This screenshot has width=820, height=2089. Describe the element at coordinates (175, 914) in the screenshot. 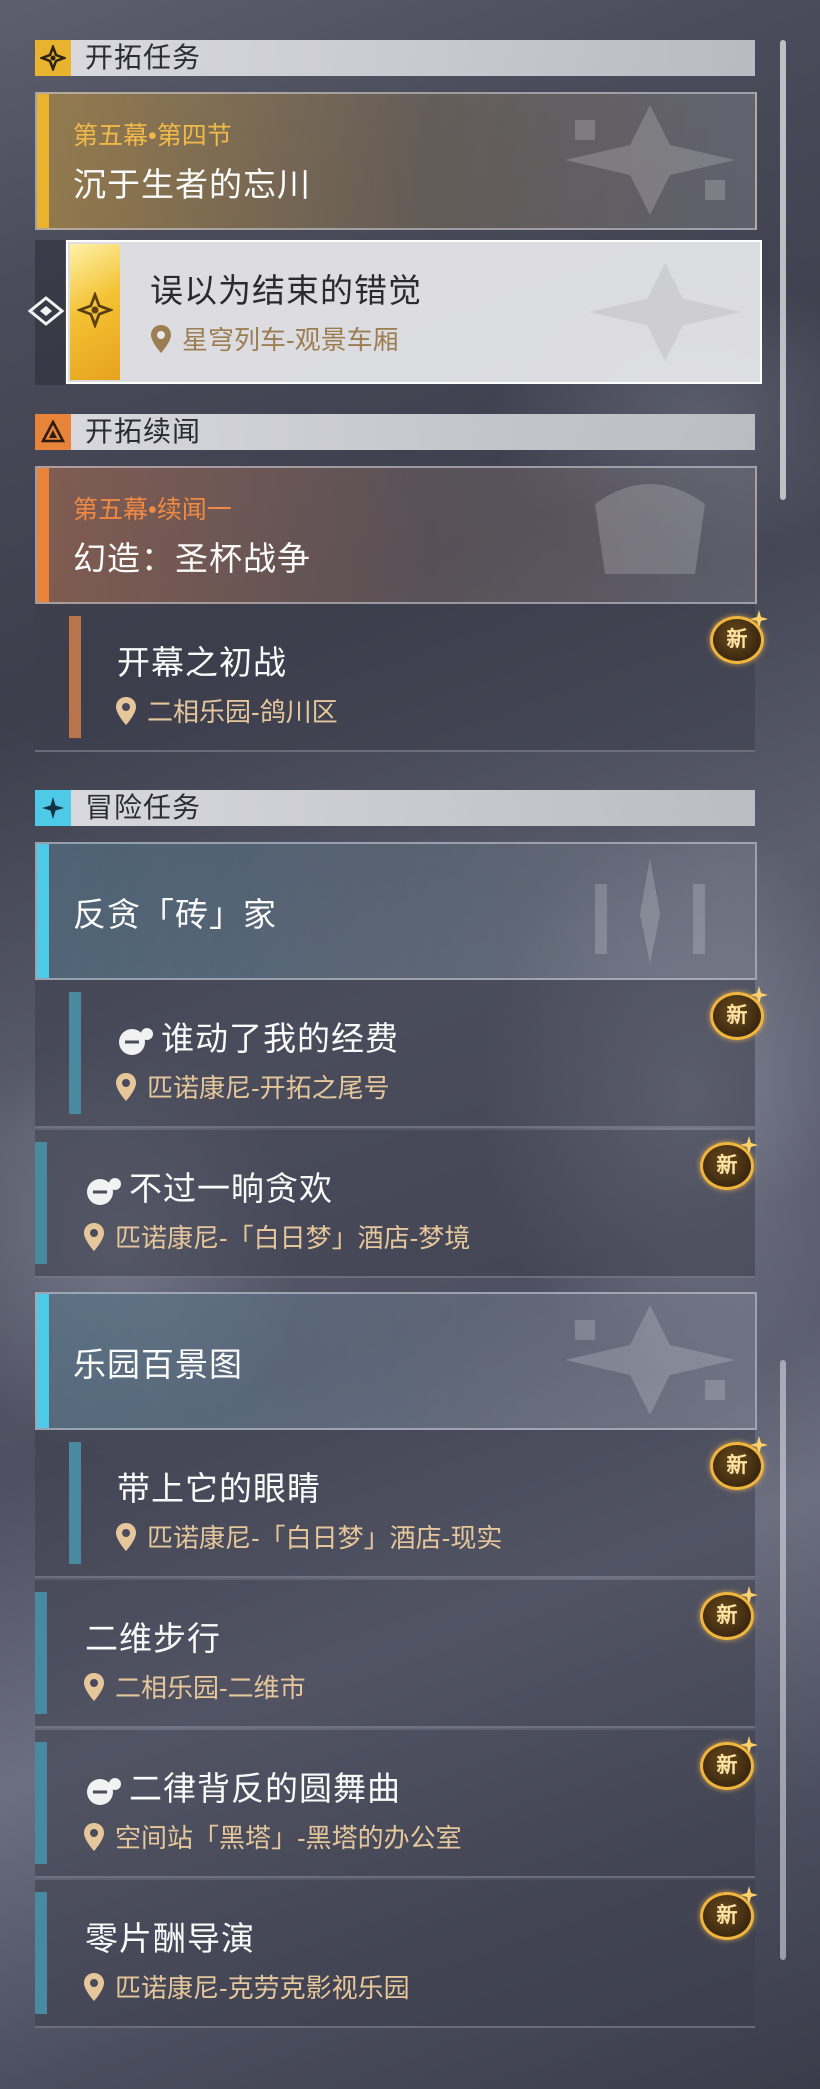

I see `mission-group-title: 反贪「砖」家` at that location.